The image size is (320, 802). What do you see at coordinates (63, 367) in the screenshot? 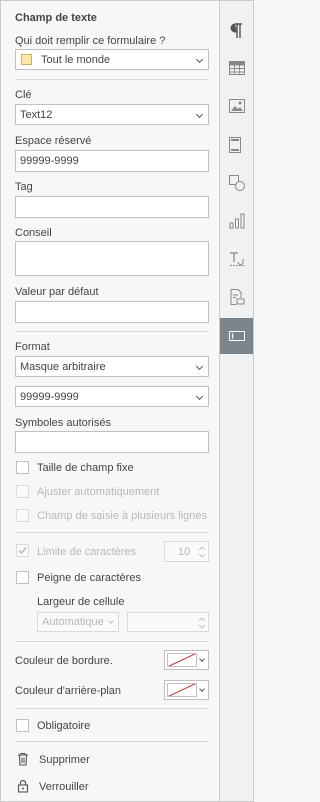
I see `format-value: Masque arbitraire` at bounding box center [63, 367].